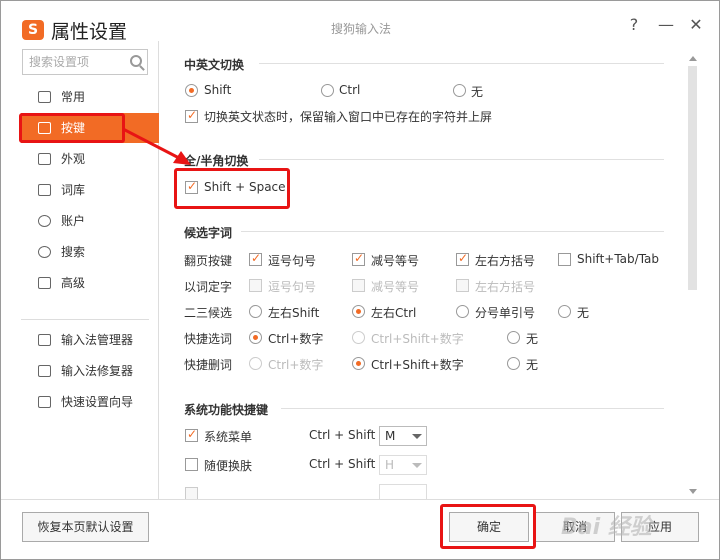 This screenshot has width=720, height=560. Describe the element at coordinates (90, 283) in the screenshot. I see `sidebar-item-advanced: 高级` at that location.